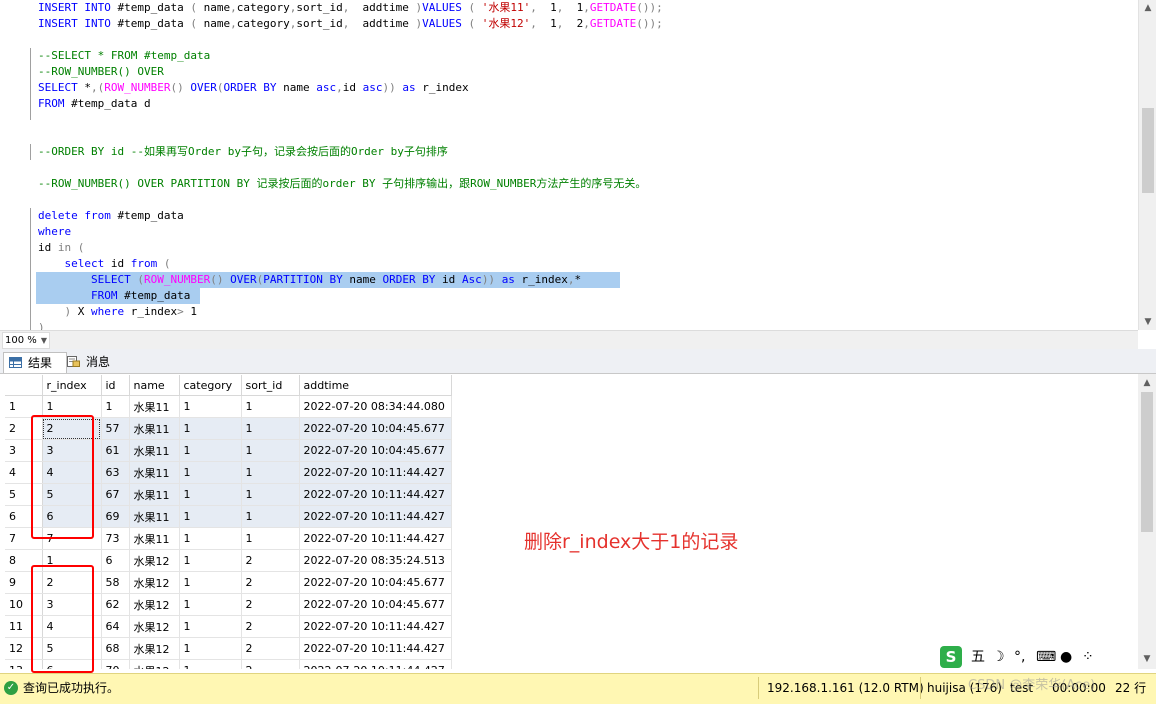 The image size is (1156, 704). Describe the element at coordinates (54, 232) in the screenshot. I see `code-line: where` at that location.